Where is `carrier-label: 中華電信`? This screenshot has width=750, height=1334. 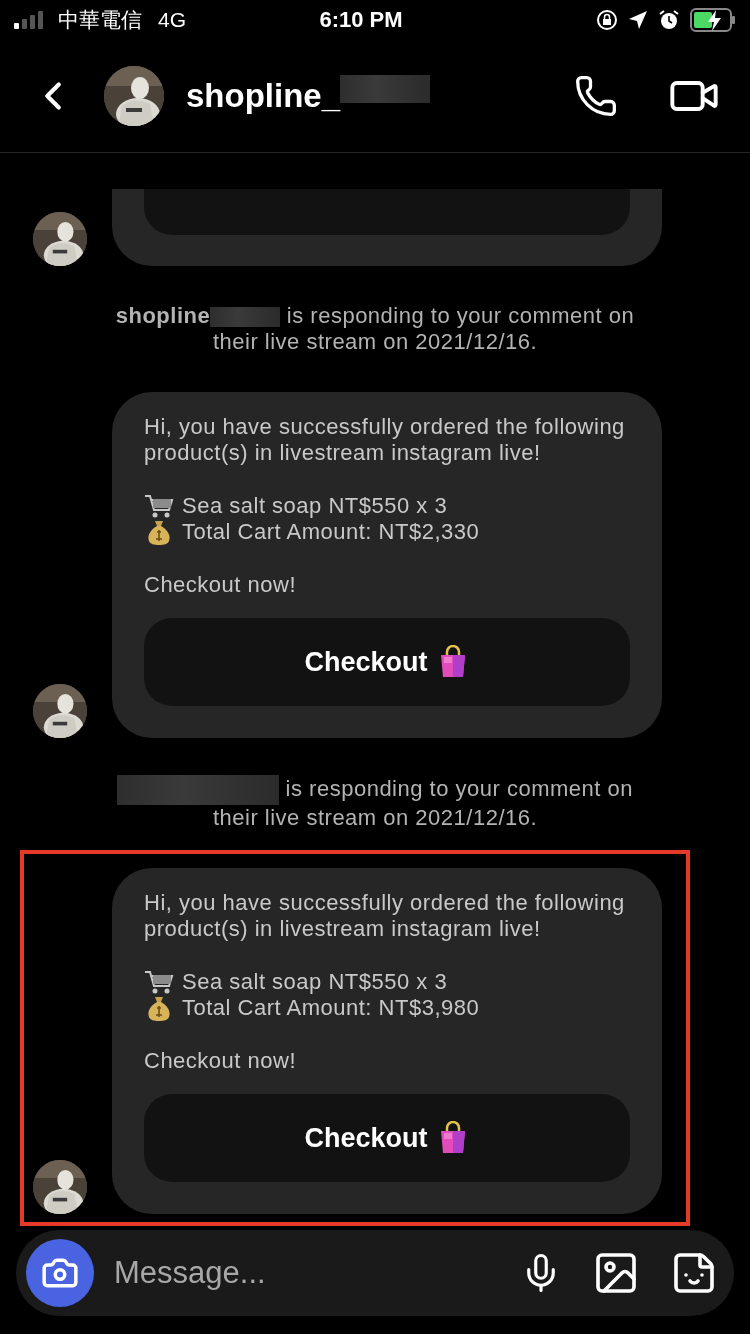 carrier-label: 中華電信 is located at coordinates (100, 20).